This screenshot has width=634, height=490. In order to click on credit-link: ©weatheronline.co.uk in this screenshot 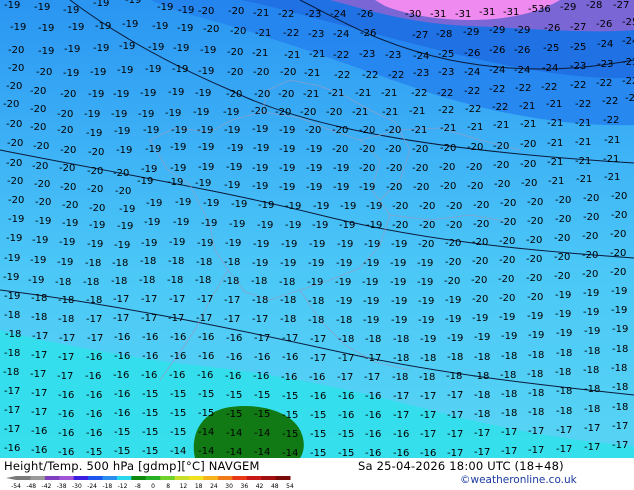, I will do `click(518, 480)`.